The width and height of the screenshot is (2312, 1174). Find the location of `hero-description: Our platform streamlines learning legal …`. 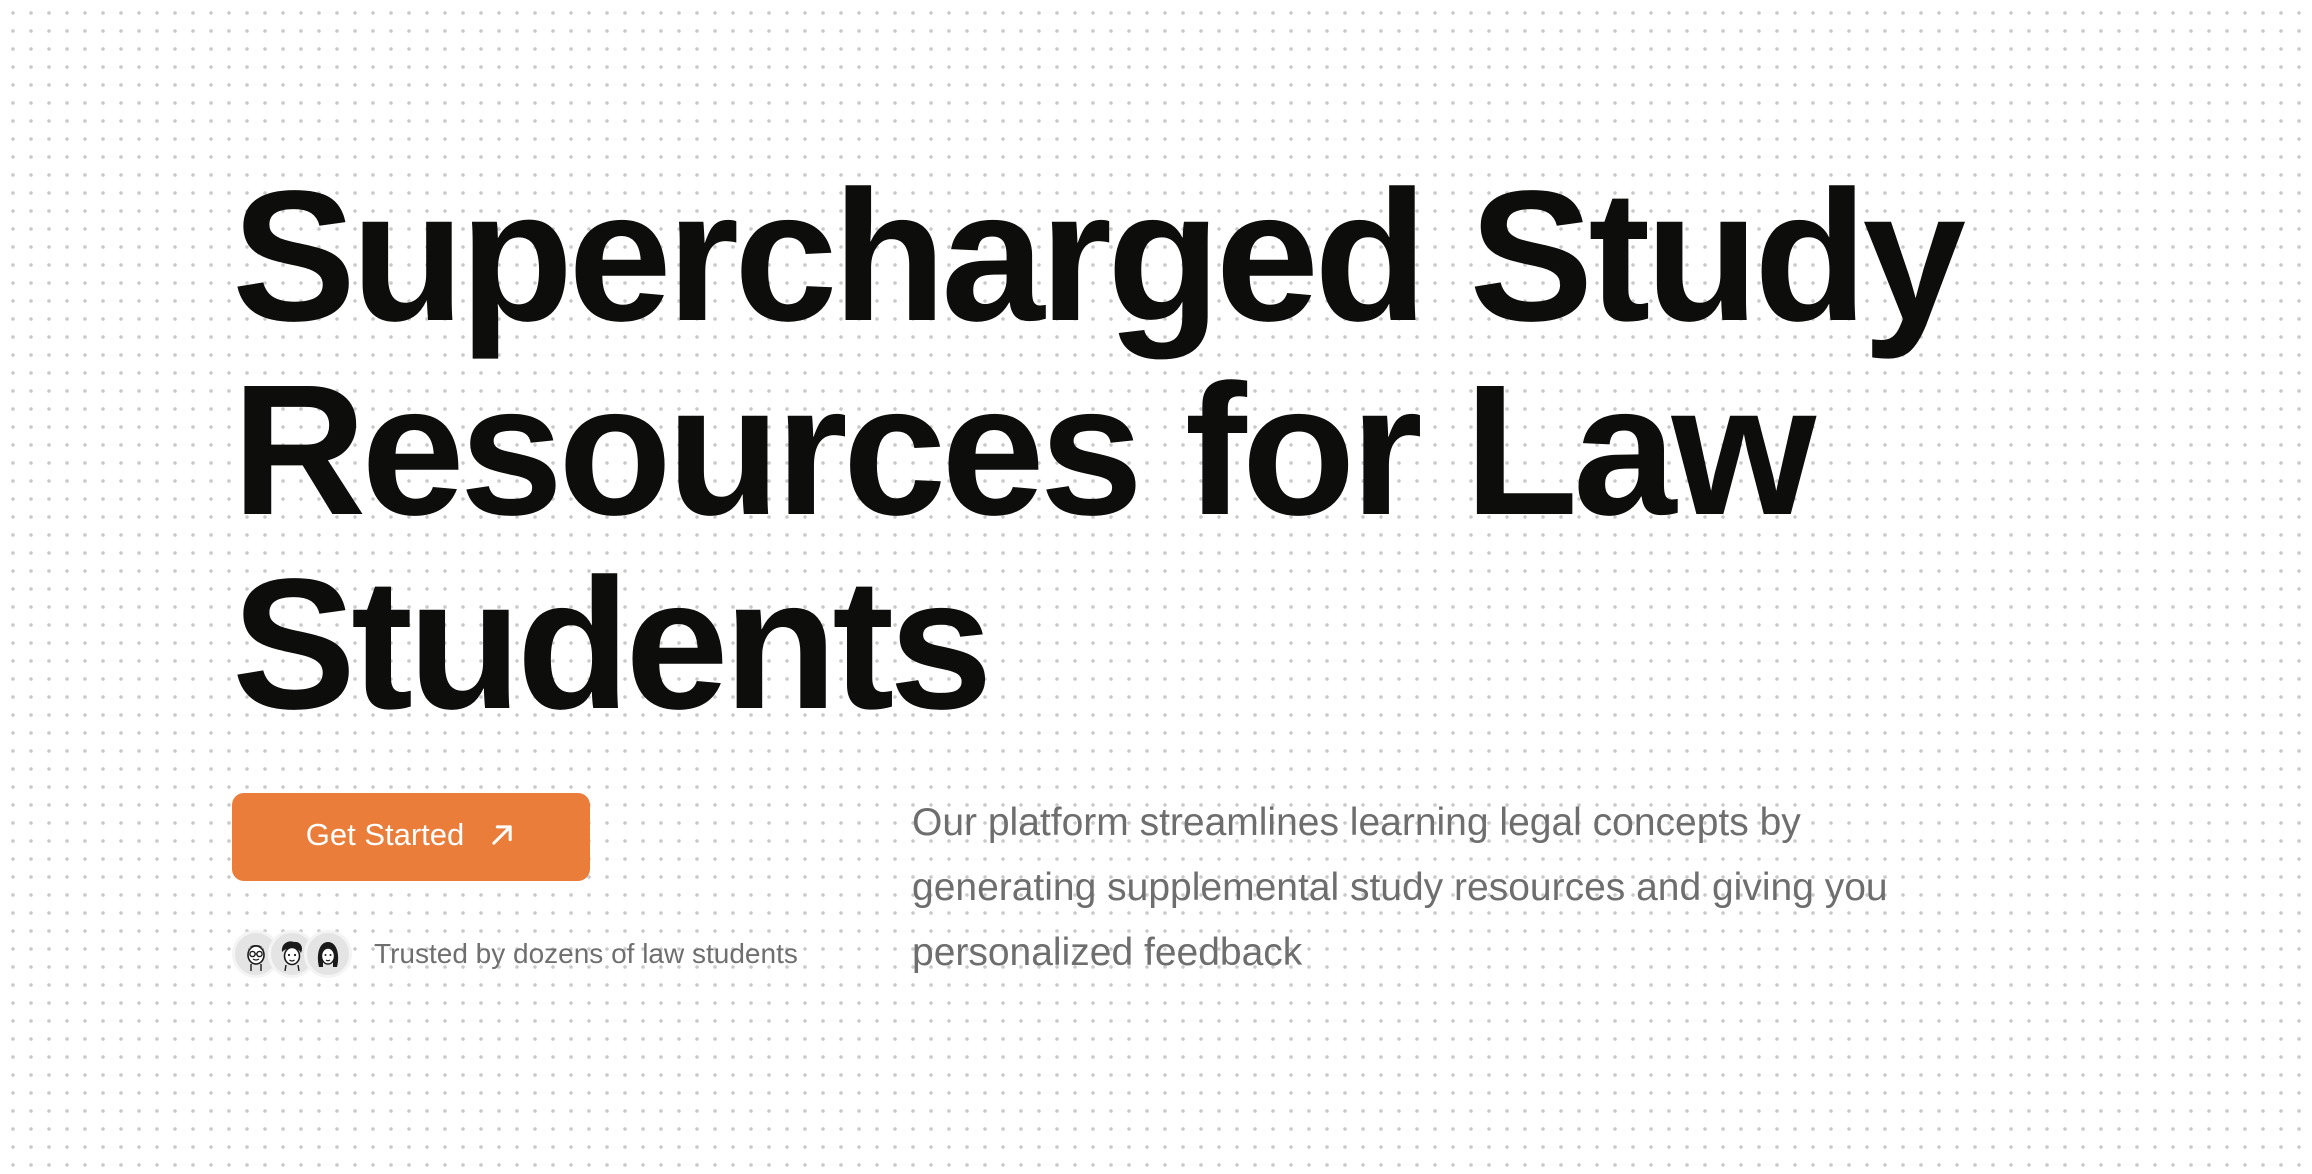

hero-description: Our platform streamlines learning legal … is located at coordinates (1400, 887).